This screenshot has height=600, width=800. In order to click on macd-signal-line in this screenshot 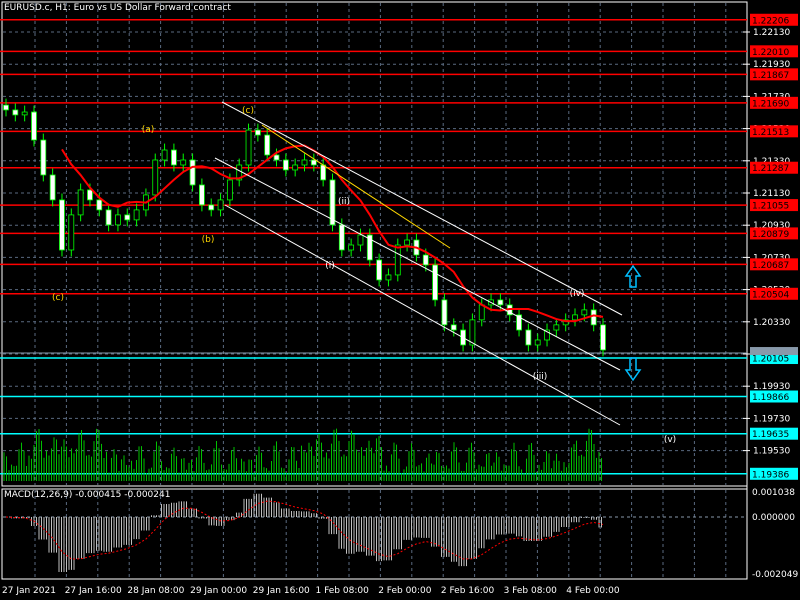, I will do `click(304, 530)`.